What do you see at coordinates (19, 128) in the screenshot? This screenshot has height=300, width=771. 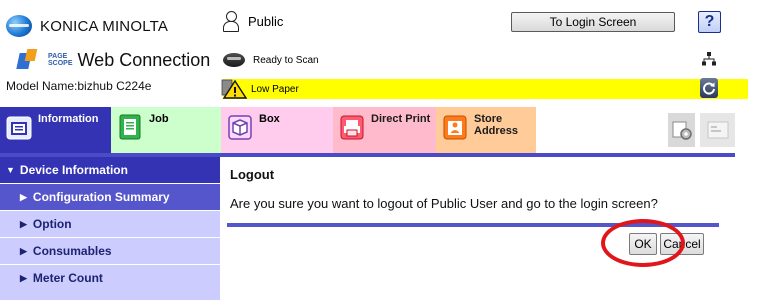 I see `information-icon` at bounding box center [19, 128].